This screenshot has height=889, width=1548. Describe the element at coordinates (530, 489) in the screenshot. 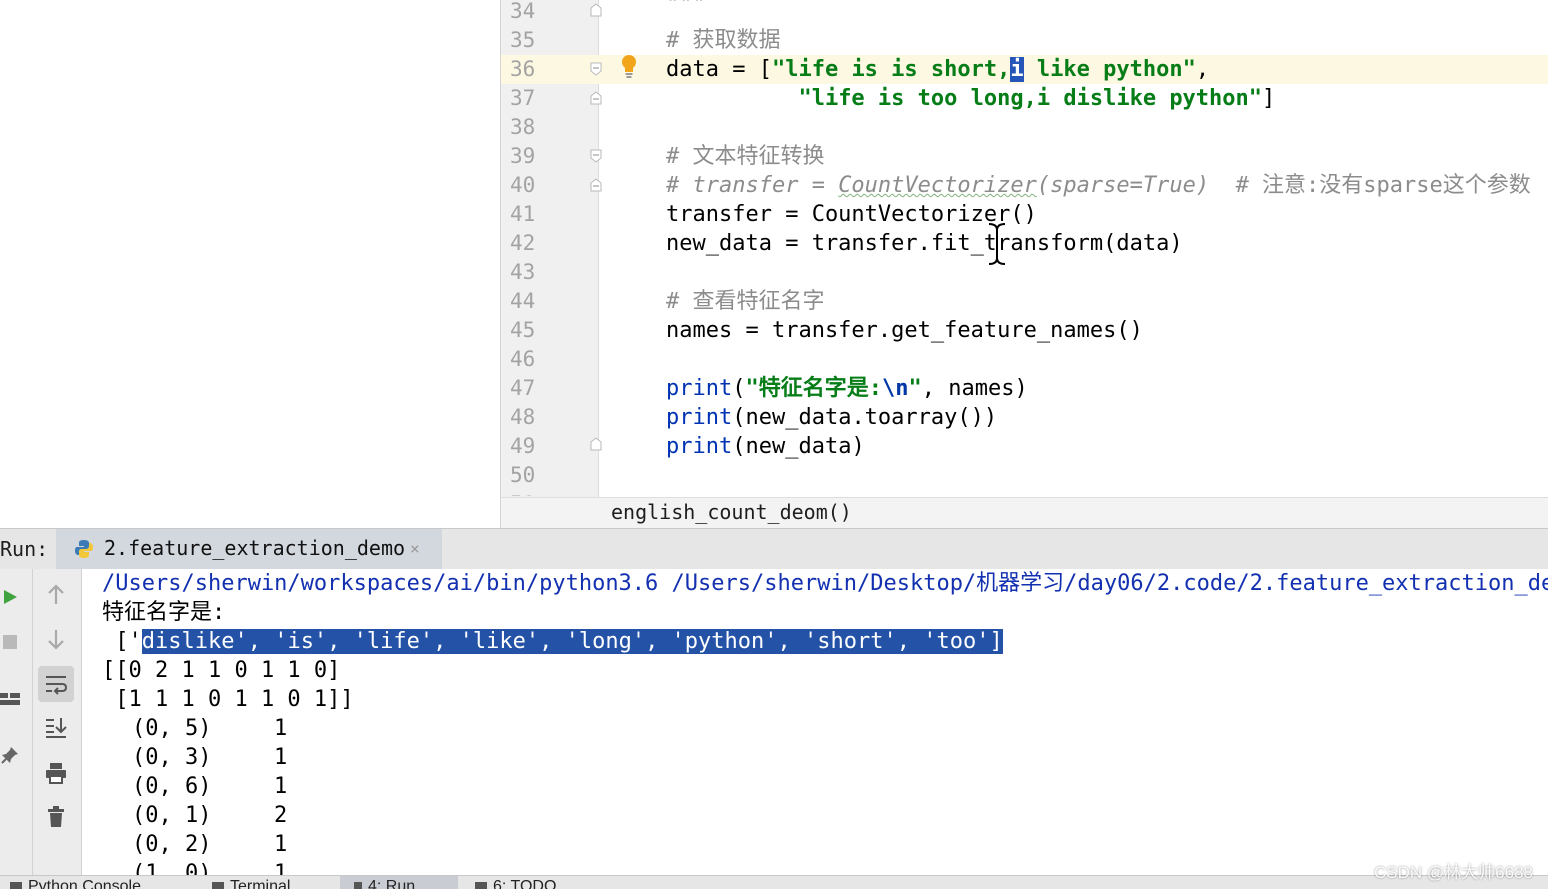

I see `line-number: 51` at that location.